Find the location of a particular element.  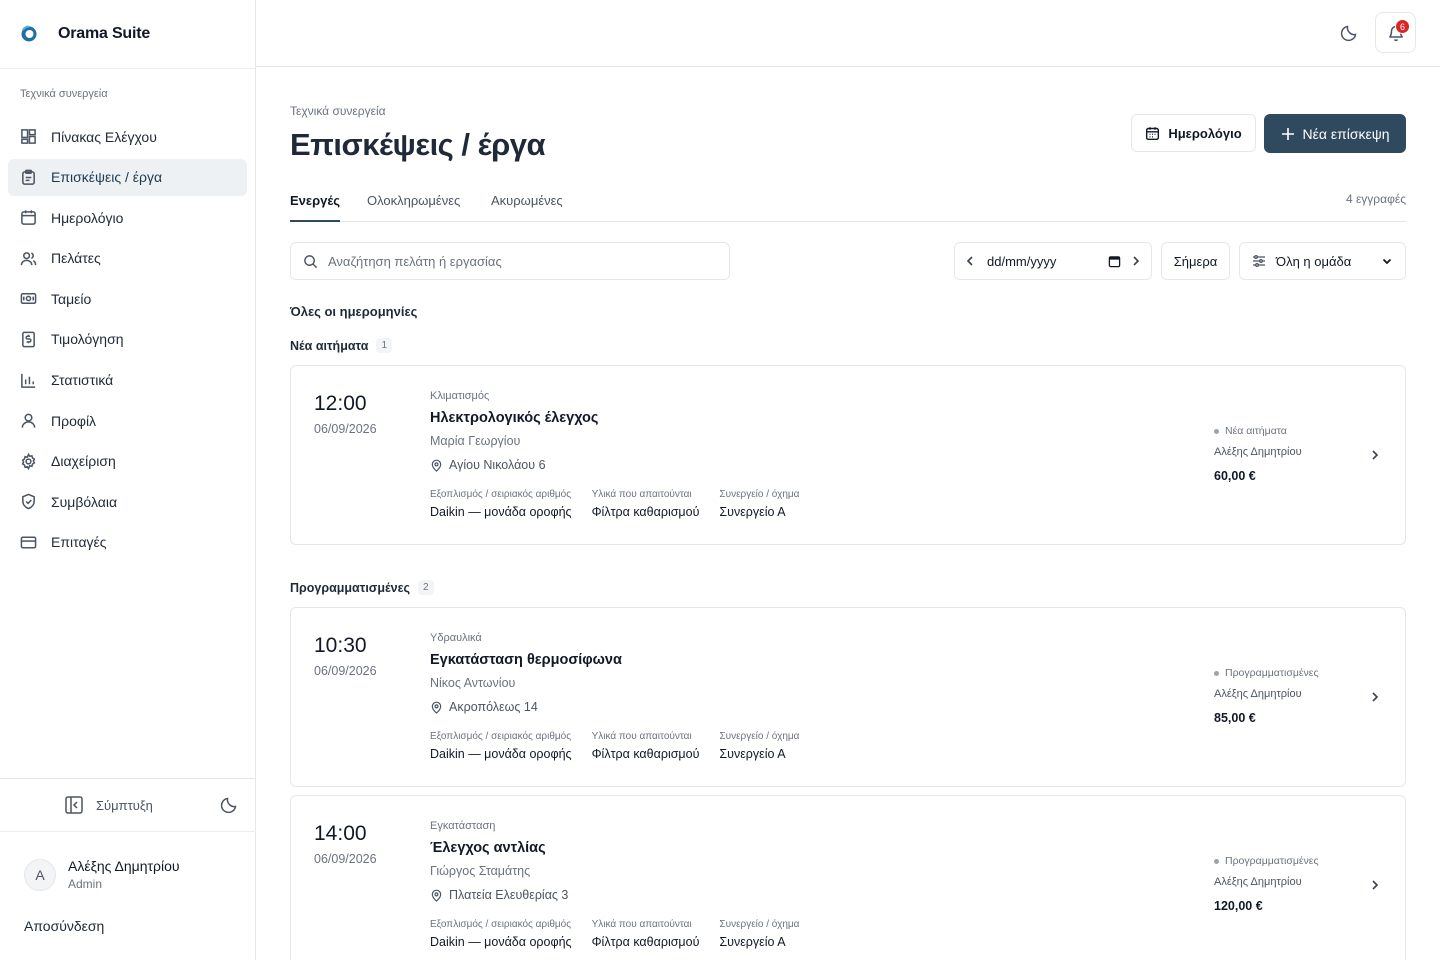

sidebar-item-label: Πίνακας Ελέγχου is located at coordinates (104, 136).